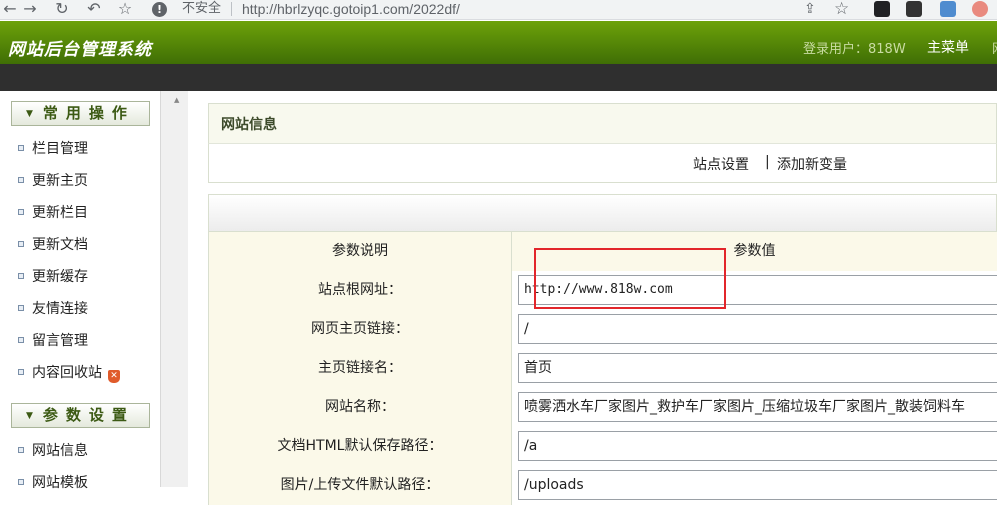 The height and width of the screenshot is (505, 997). What do you see at coordinates (498, 77) in the screenshot?
I see `nav-bar` at bounding box center [498, 77].